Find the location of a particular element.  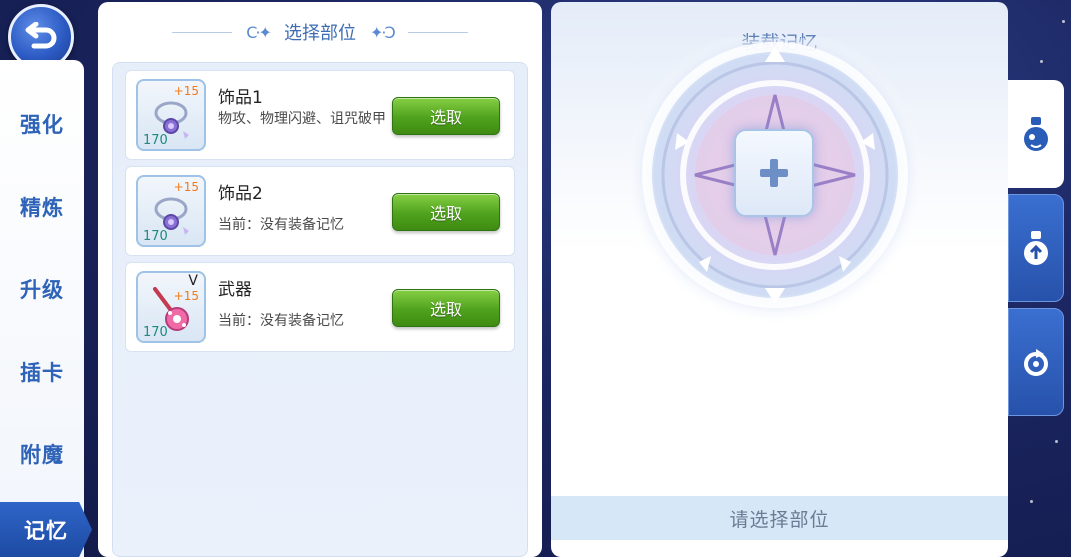

panel-title: 选择部位 is located at coordinates (319, 33).